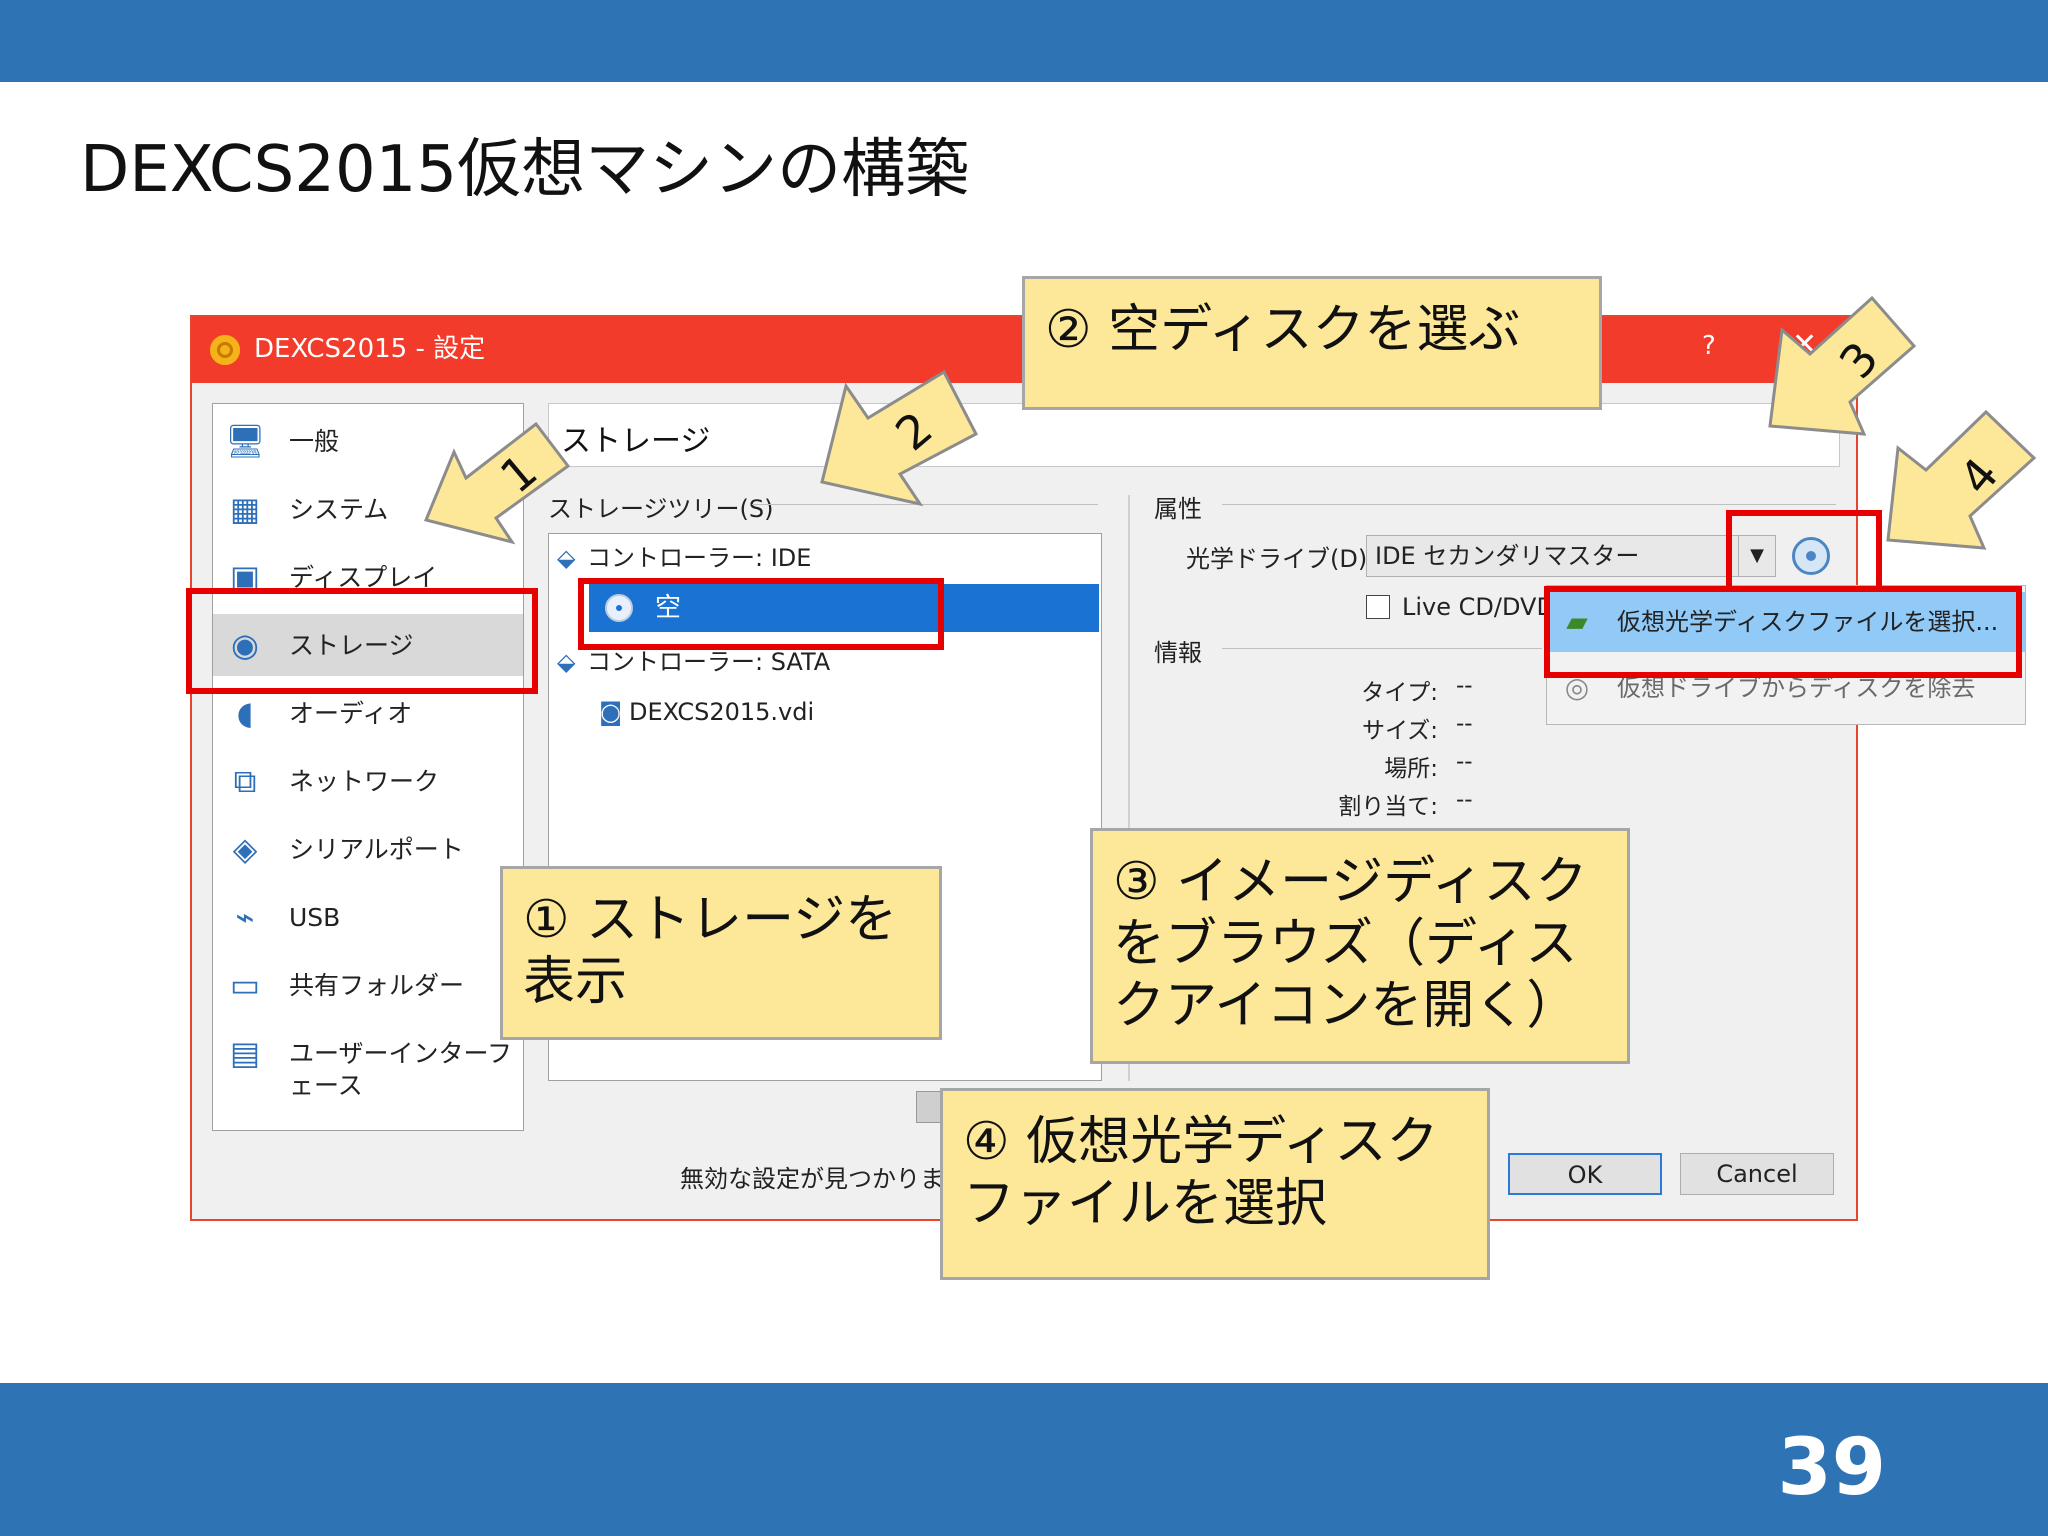 The height and width of the screenshot is (1536, 2048). What do you see at coordinates (611, 712) in the screenshot?
I see `hard-disk-icon: ◙` at bounding box center [611, 712].